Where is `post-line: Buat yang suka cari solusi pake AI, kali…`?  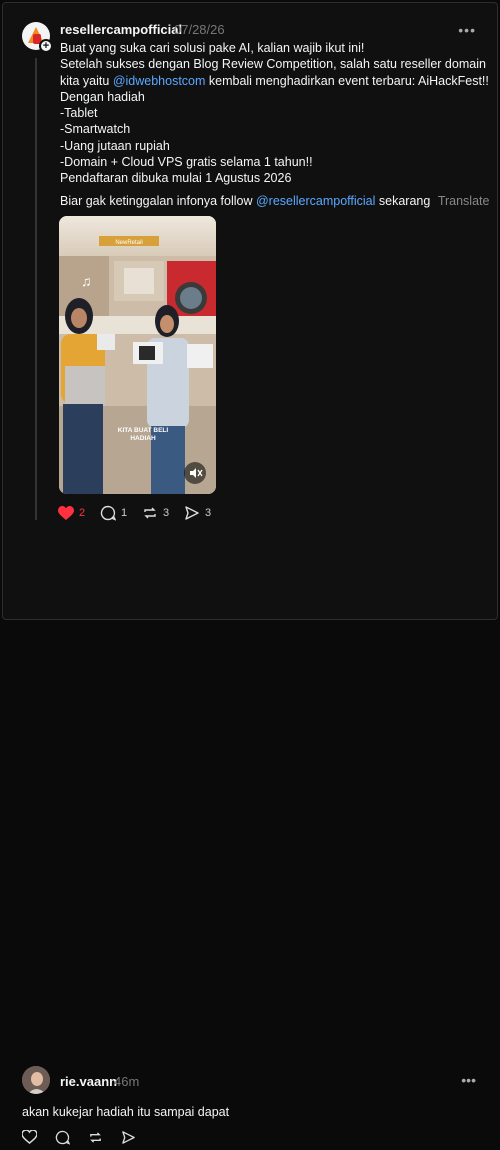 post-line: Buat yang suka cari solusi pake AI, kali… is located at coordinates (212, 48).